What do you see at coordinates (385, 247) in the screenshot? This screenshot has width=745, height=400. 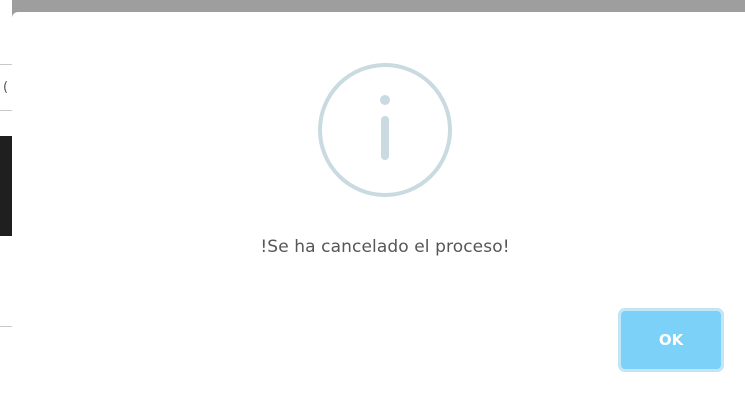 I see `alert-message: !Se ha cancelado el proceso!` at bounding box center [385, 247].